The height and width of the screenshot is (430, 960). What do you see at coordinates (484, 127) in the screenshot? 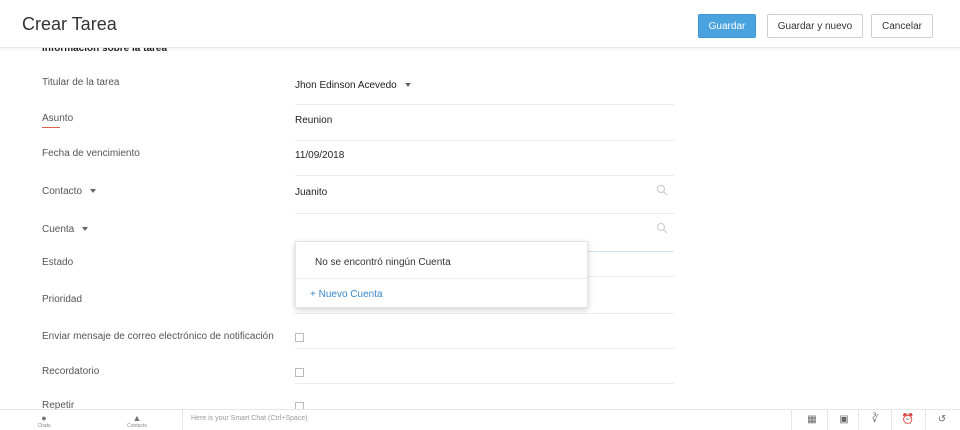
I see `subject-input: Reunion` at bounding box center [484, 127].